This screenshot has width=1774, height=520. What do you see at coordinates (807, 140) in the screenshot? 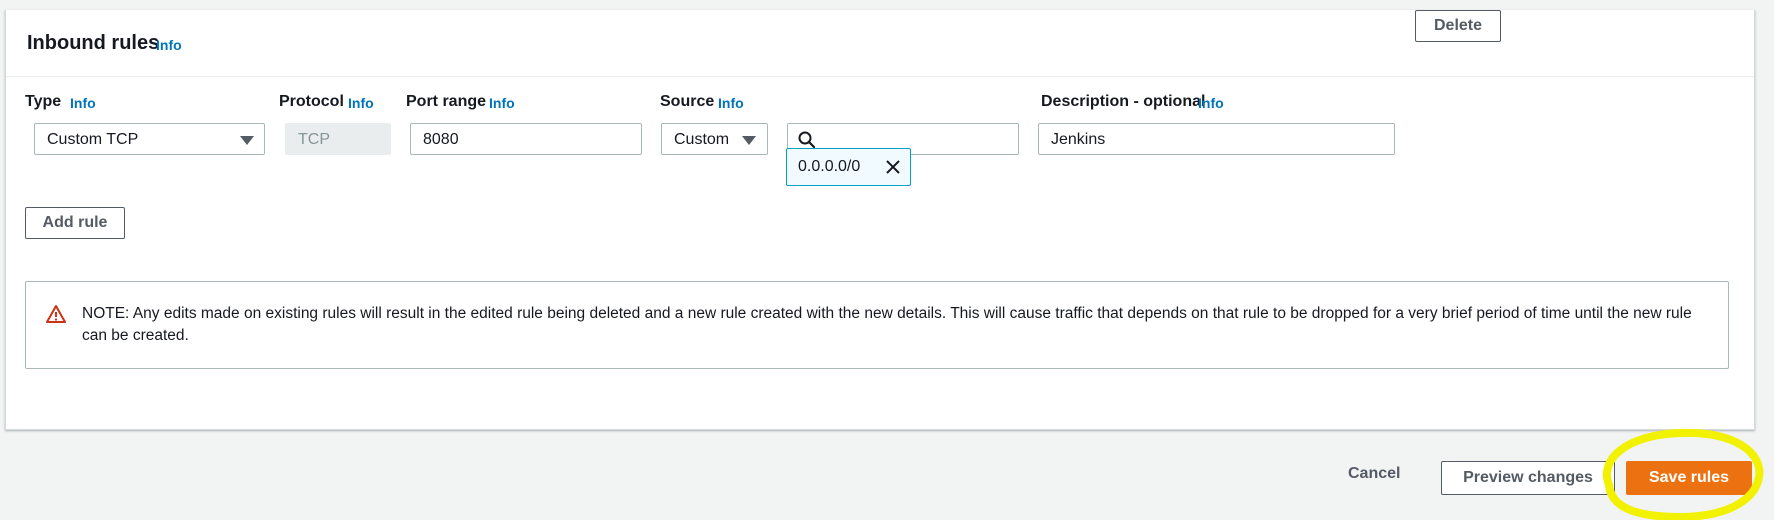
I see `search-icon` at bounding box center [807, 140].